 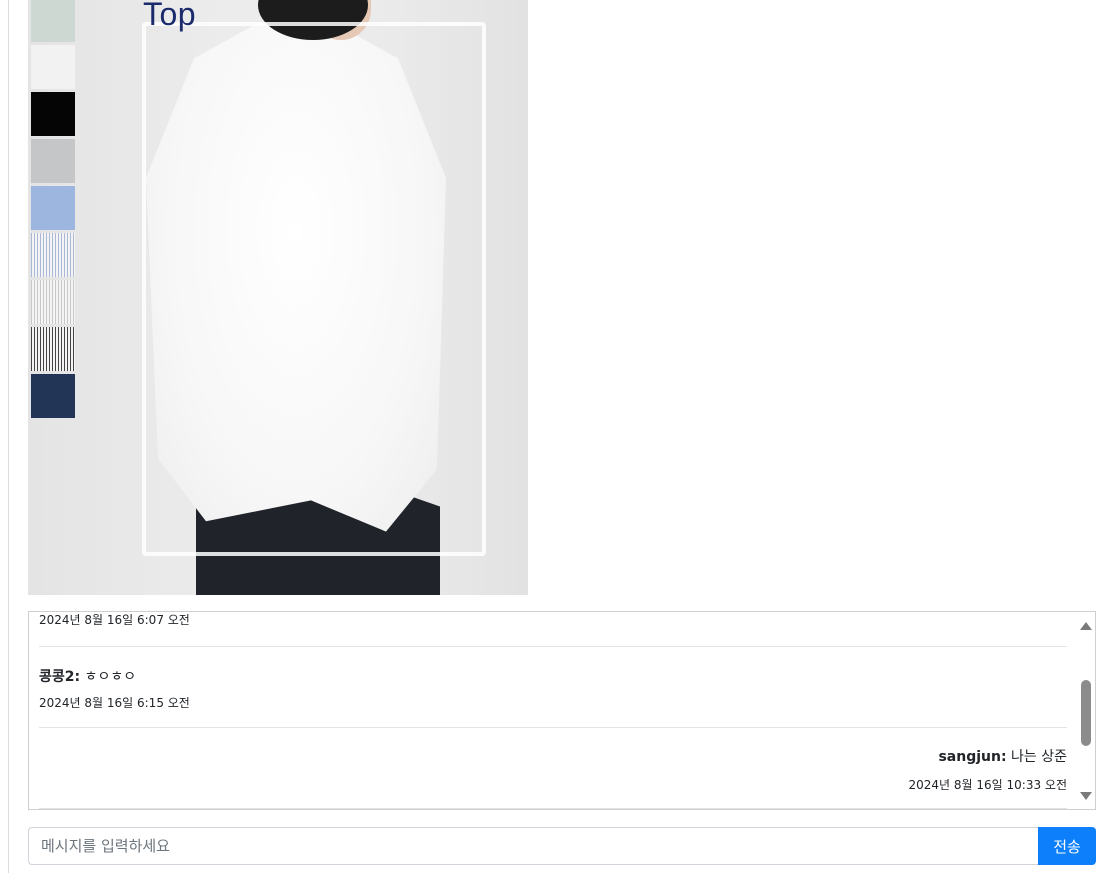 What do you see at coordinates (53, 349) in the screenshot?
I see `swatch-black-stripe` at bounding box center [53, 349].